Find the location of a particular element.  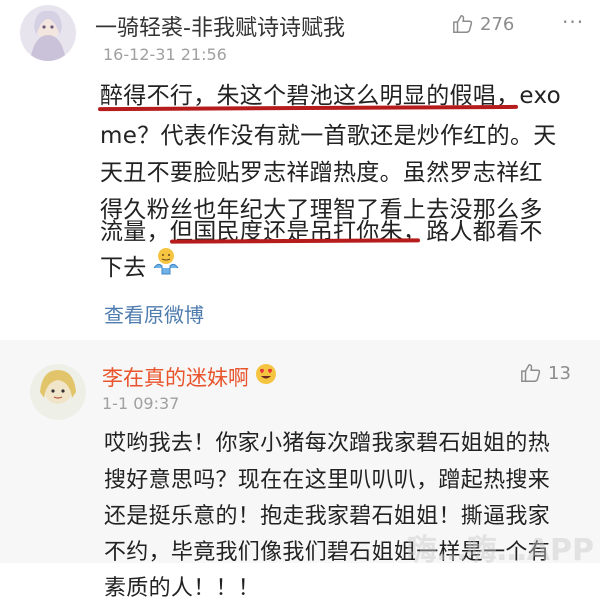

timestamp: 1-1 09:37 is located at coordinates (141, 403).